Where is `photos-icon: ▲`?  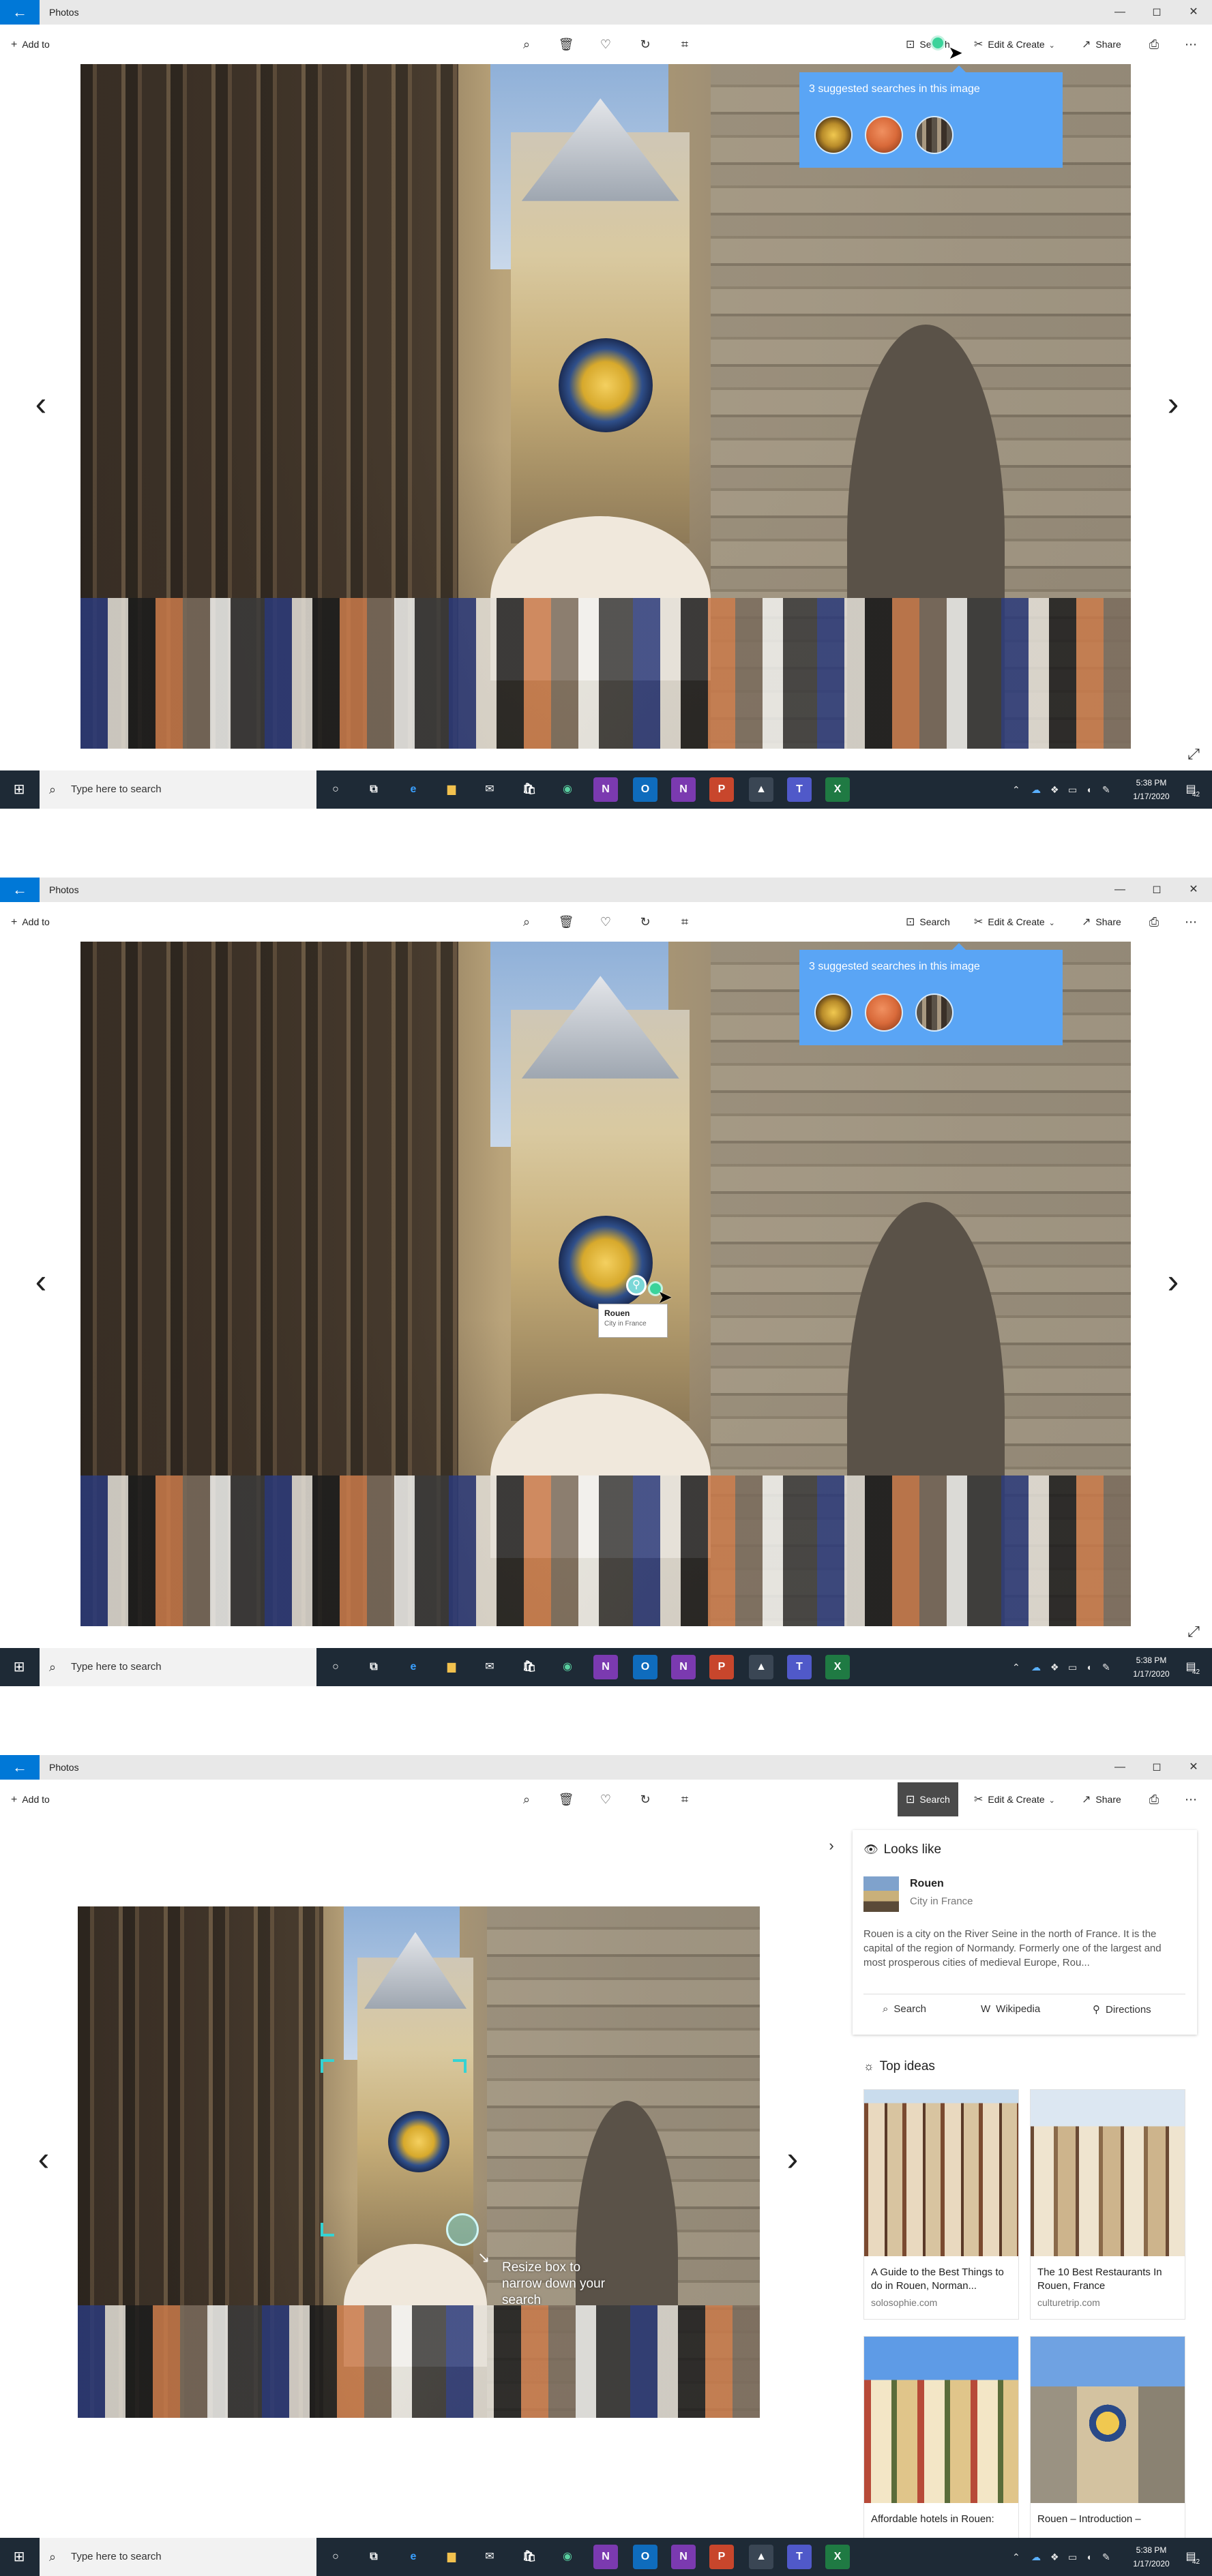
photos-icon: ▲ is located at coordinates (761, 789).